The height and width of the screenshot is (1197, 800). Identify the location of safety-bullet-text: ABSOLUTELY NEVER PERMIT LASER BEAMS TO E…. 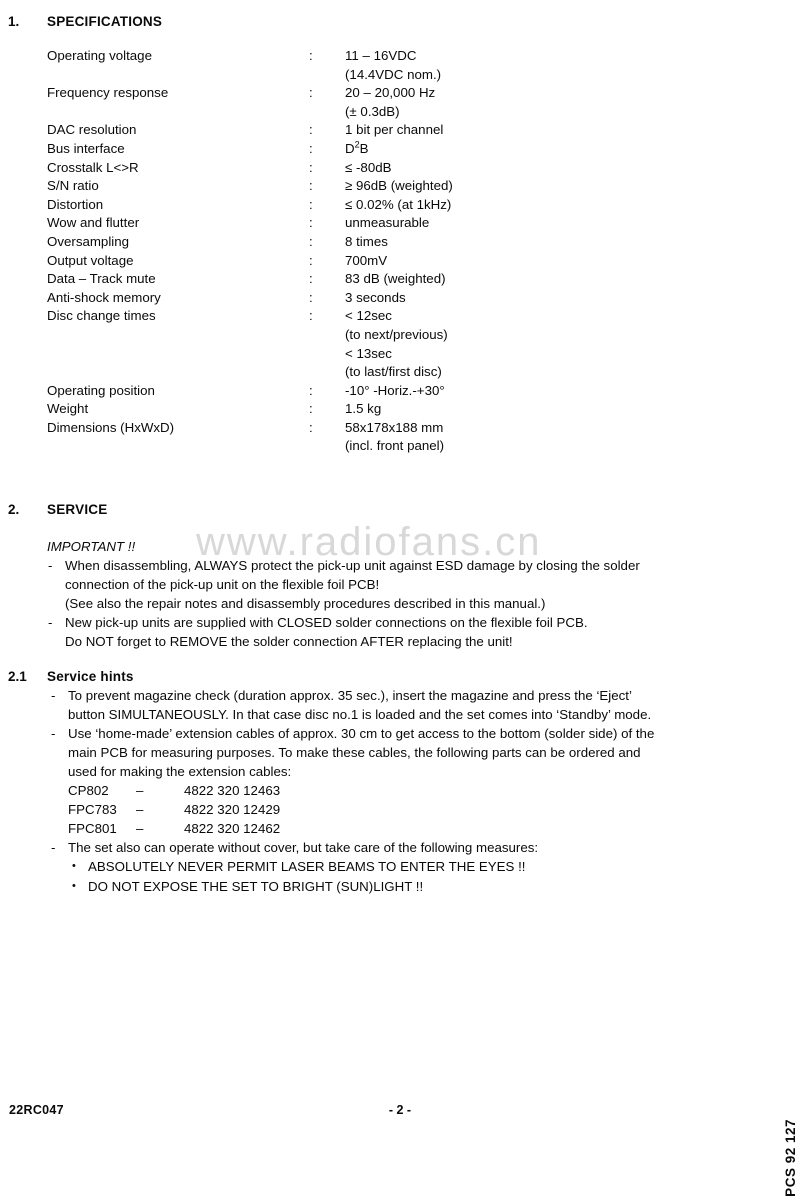
(307, 866).